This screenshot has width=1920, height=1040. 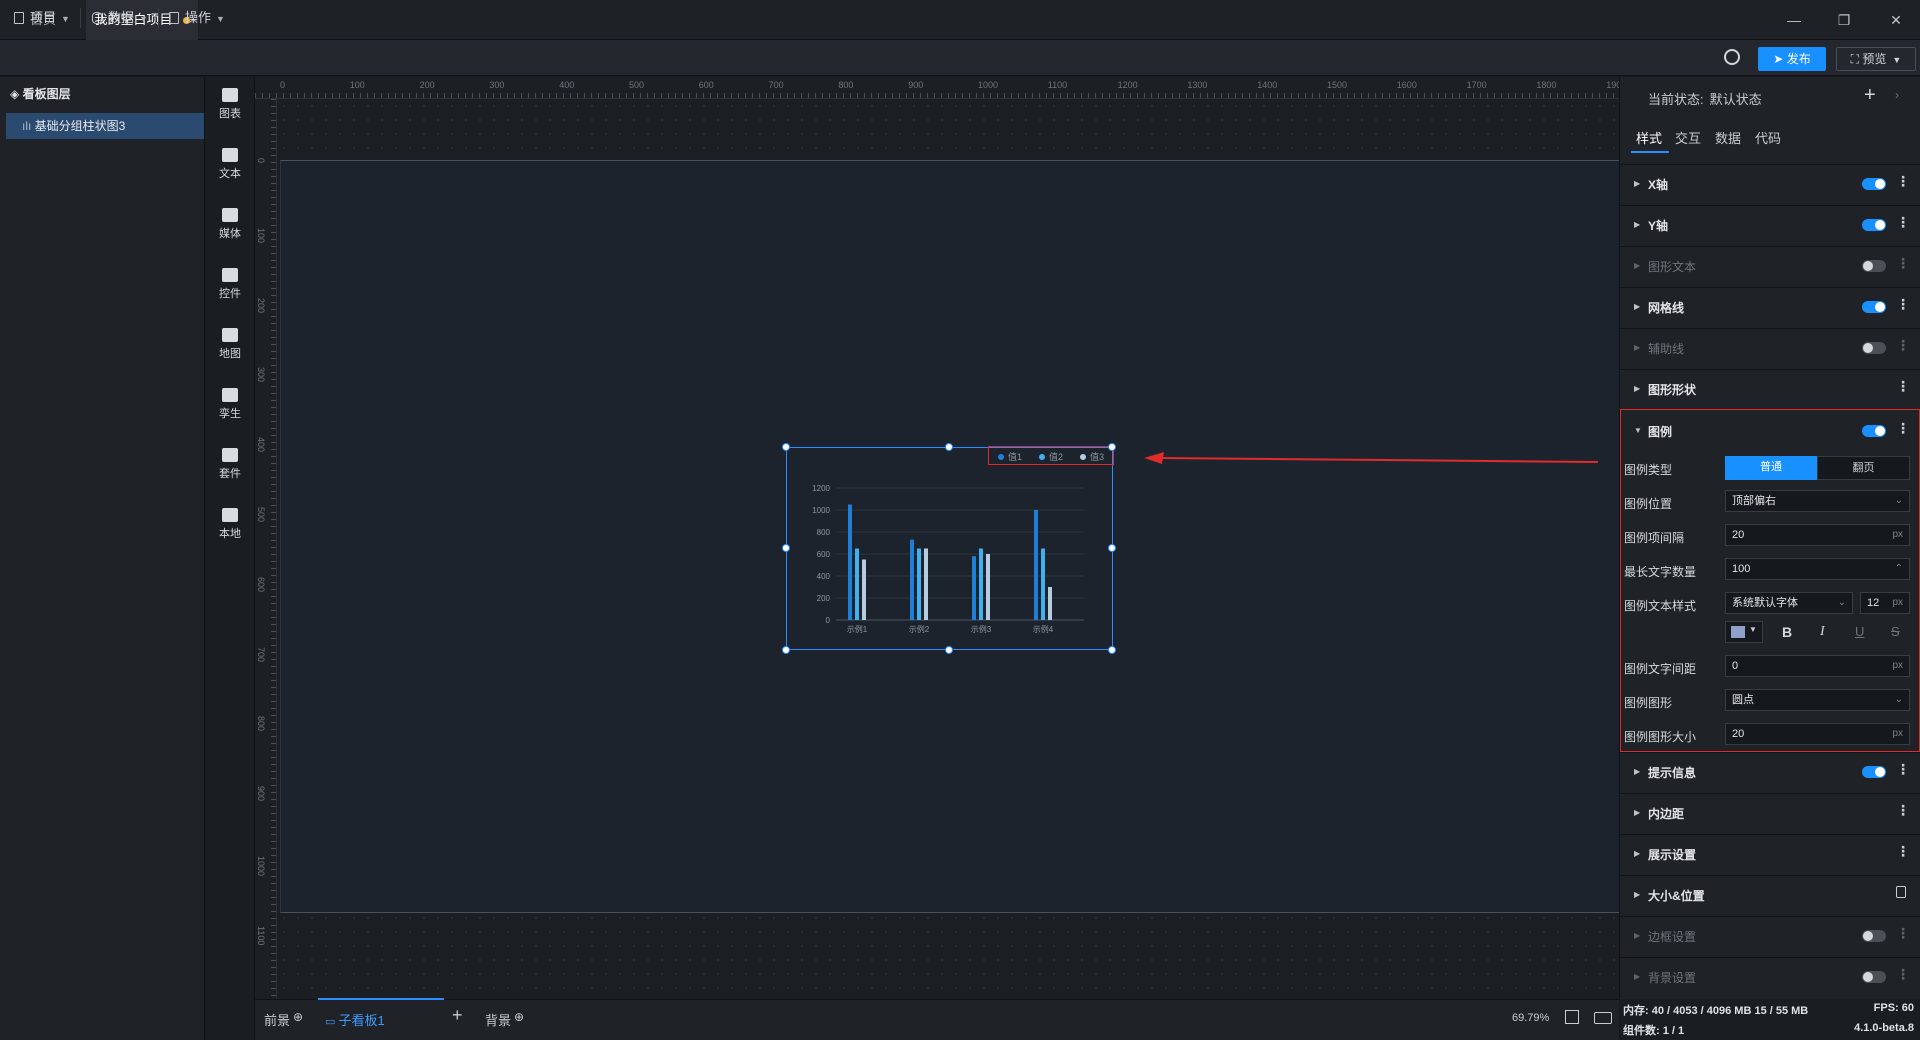 I want to click on section-title: 边框设置, so click(x=1672, y=936).